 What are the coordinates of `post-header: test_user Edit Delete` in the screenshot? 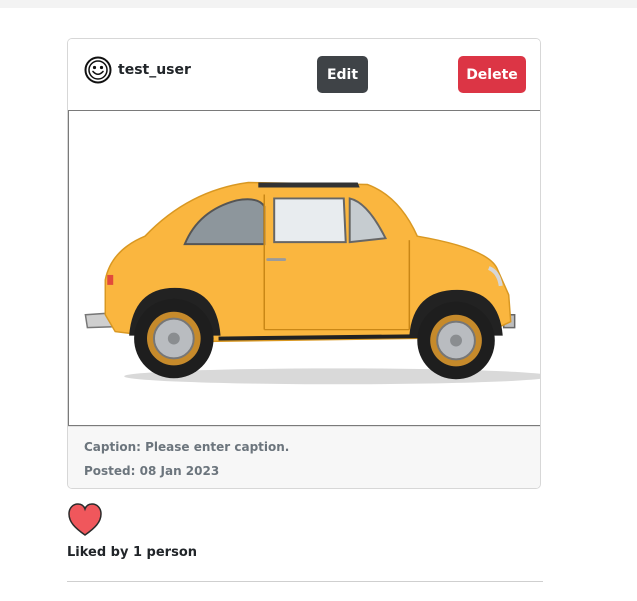 It's located at (304, 74).